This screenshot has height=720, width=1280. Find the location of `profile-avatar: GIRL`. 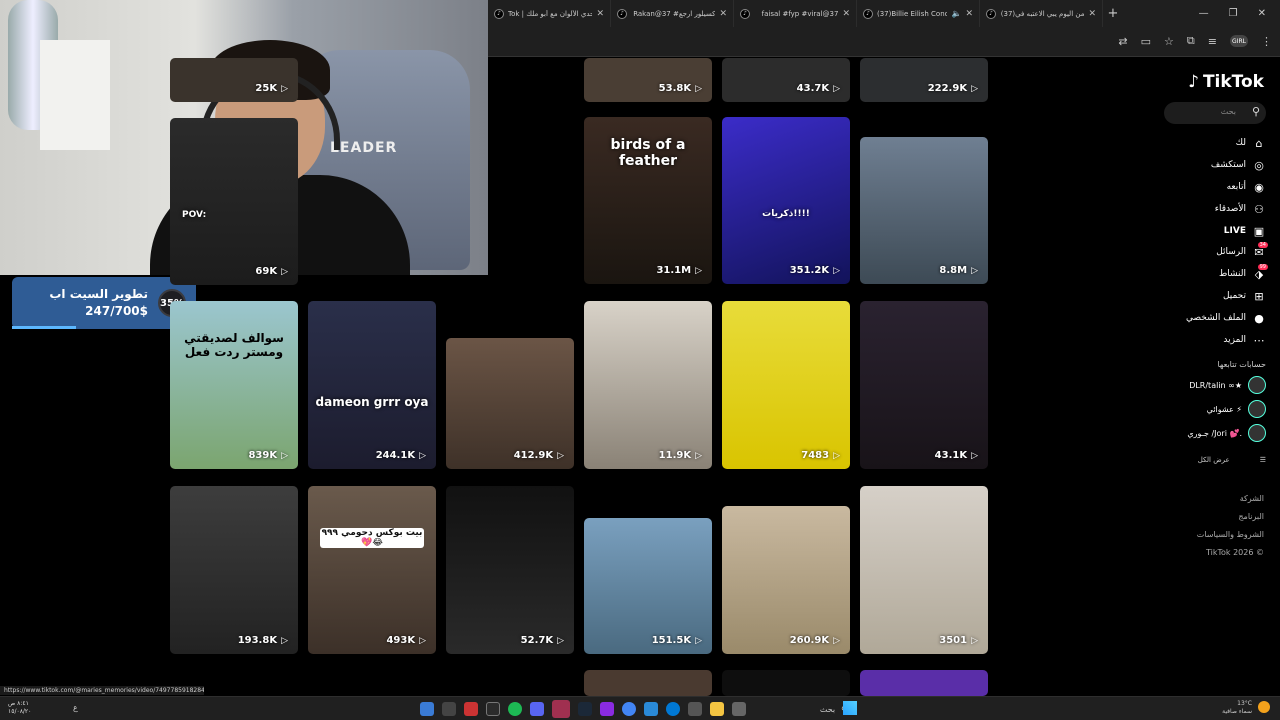

profile-avatar: GIRL is located at coordinates (1239, 41).